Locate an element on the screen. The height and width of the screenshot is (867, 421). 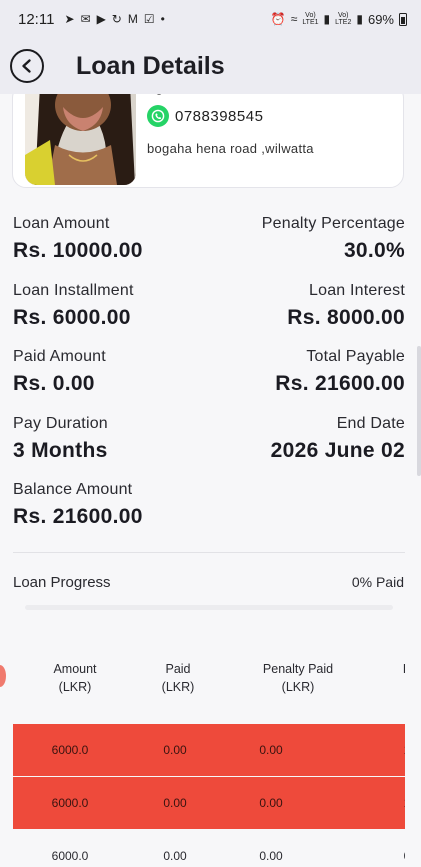
table-cell-partial: 0 is located at coordinates (401, 848).